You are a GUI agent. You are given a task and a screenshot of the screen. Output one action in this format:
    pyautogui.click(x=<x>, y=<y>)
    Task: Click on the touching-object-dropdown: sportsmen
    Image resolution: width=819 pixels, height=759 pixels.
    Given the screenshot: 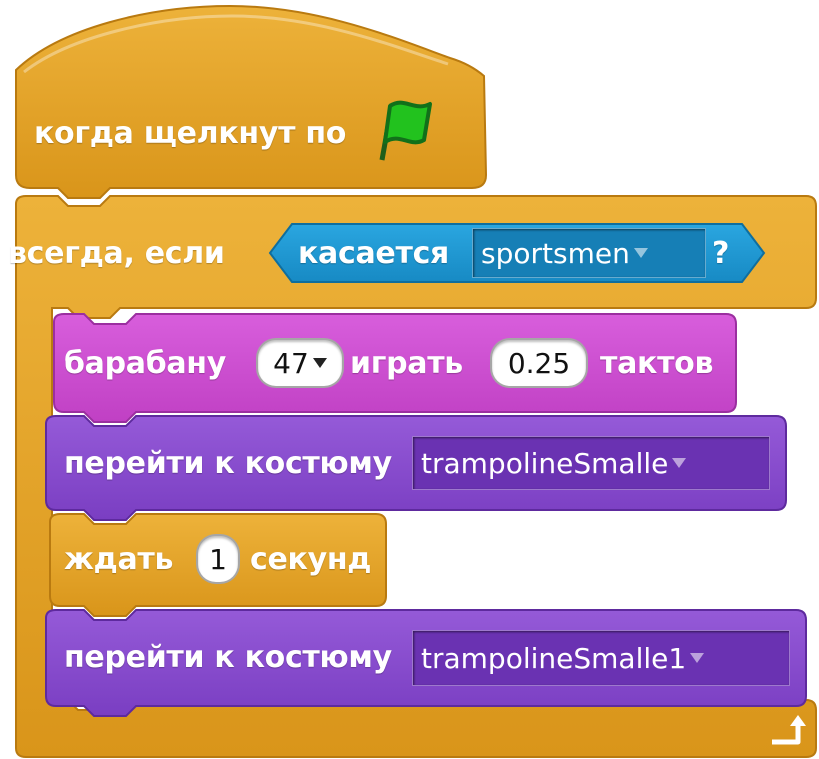 What is the action you would take?
    pyautogui.click(x=589, y=253)
    